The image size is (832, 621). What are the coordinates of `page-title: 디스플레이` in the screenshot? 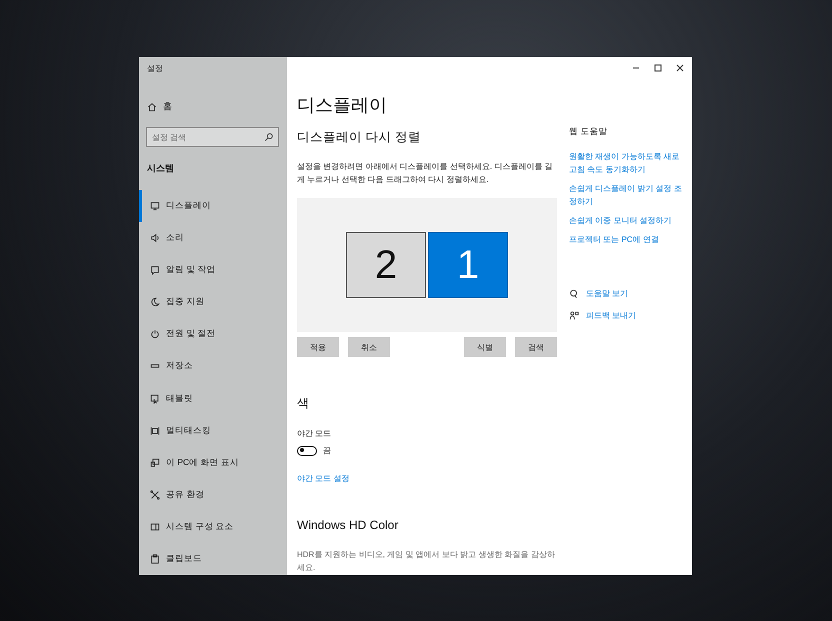 It's located at (342, 105).